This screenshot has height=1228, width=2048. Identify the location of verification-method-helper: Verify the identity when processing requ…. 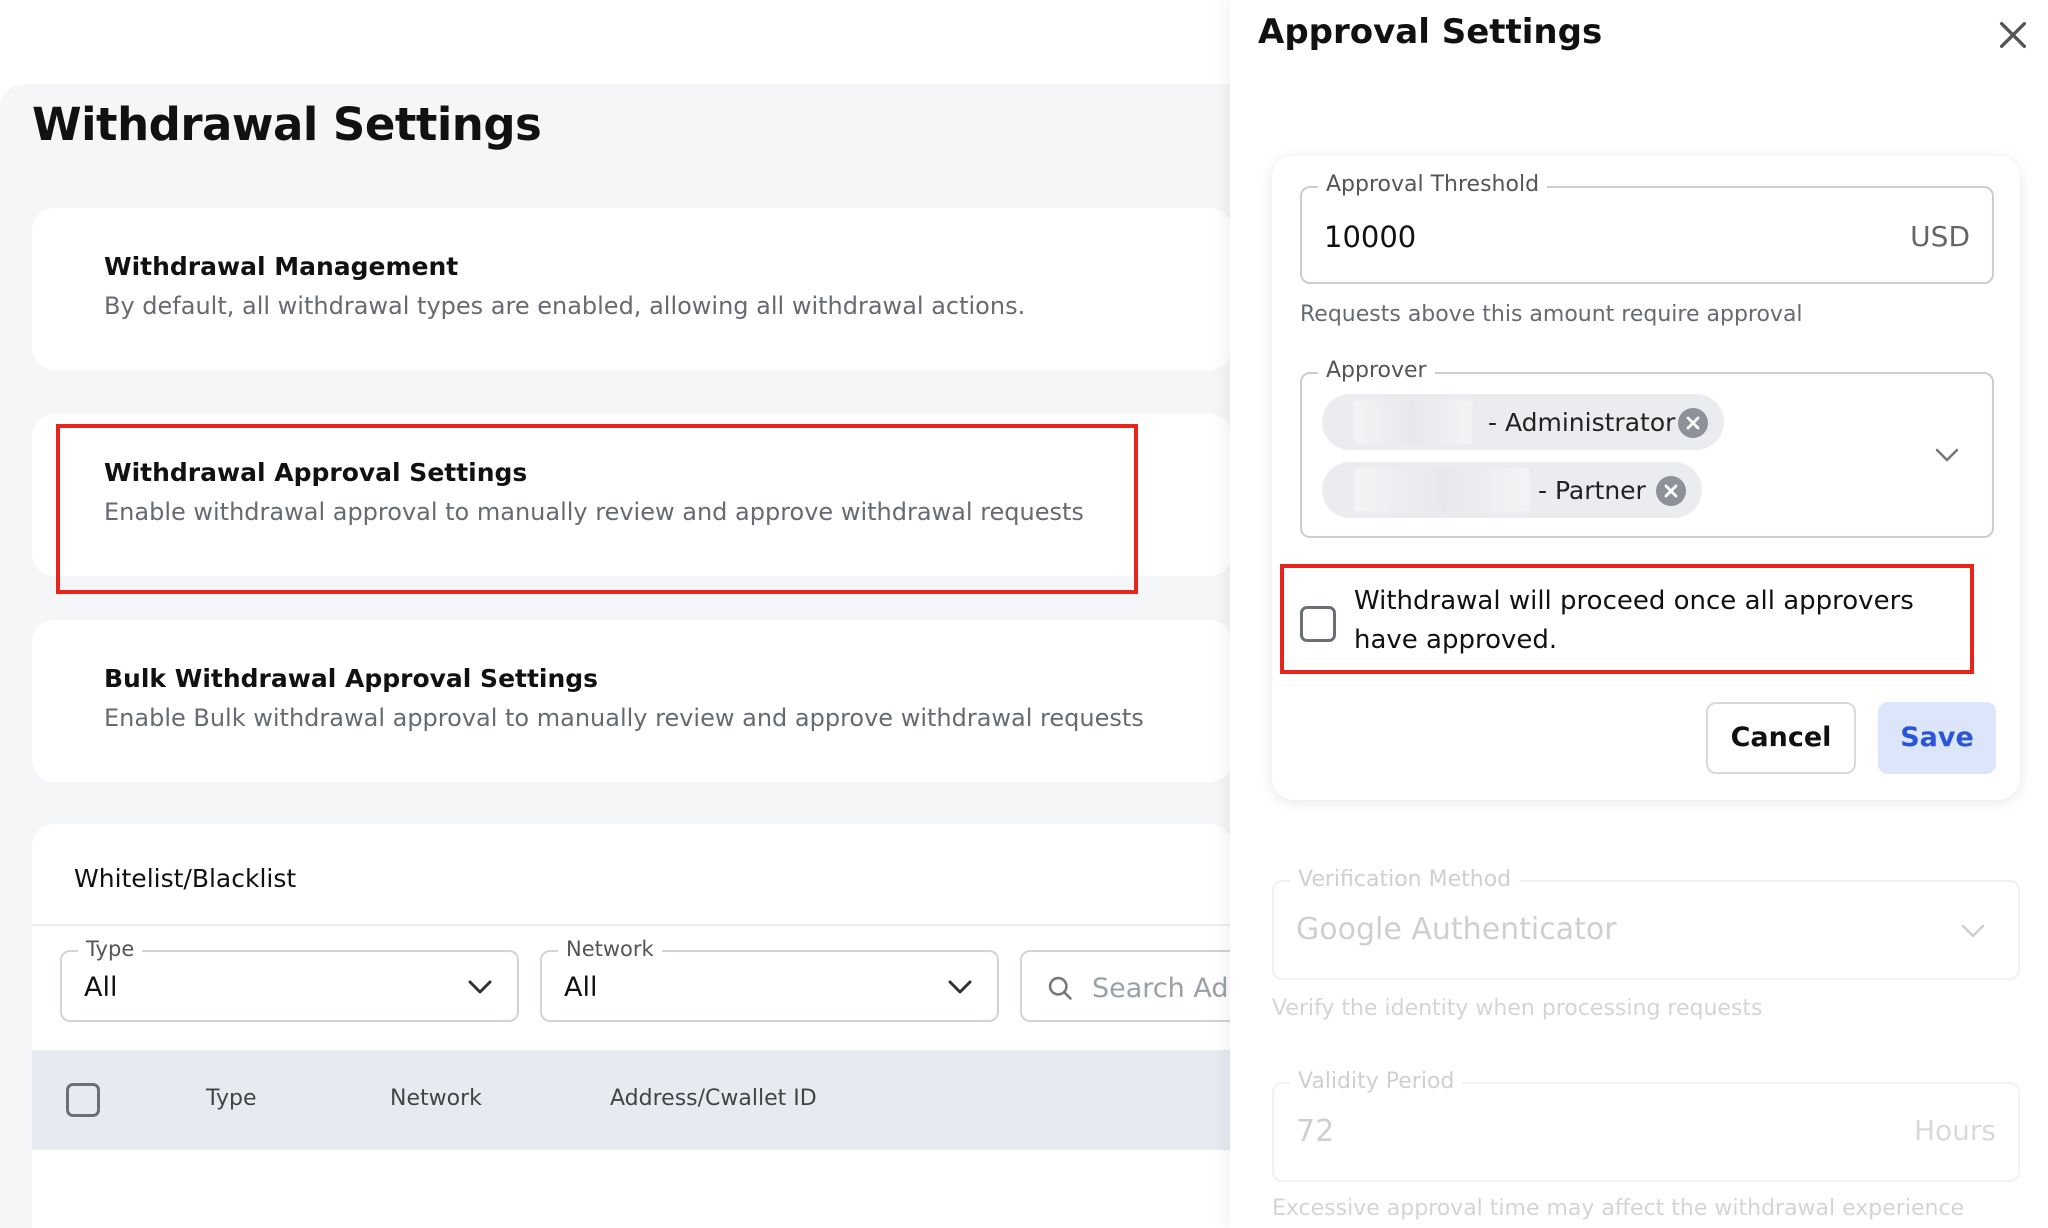
(1517, 1008).